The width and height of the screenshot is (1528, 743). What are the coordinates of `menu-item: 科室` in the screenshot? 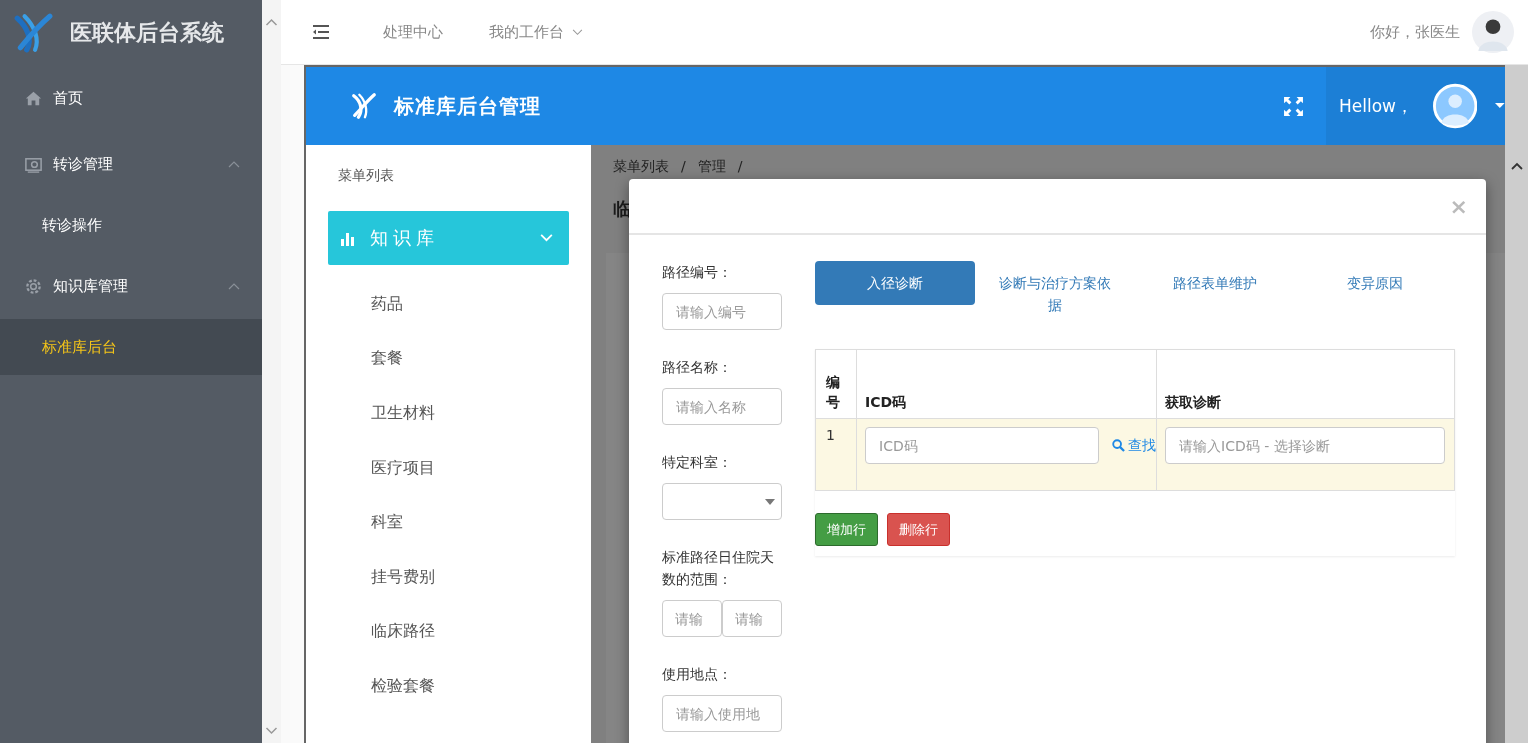 It's located at (448, 522).